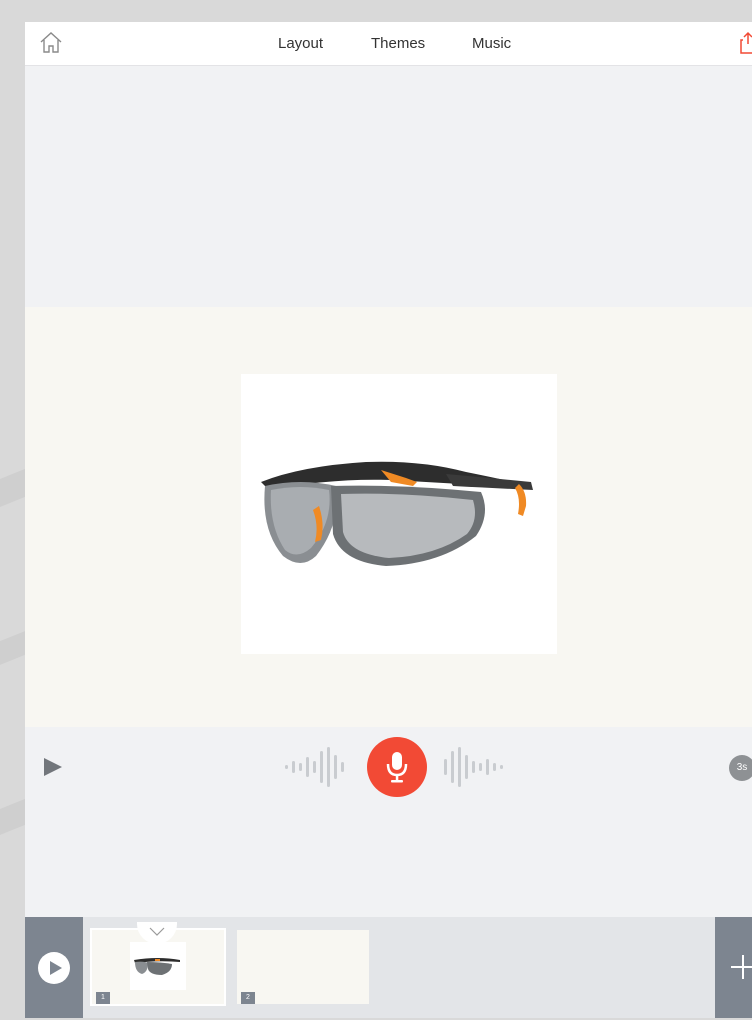  Describe the element at coordinates (741, 967) in the screenshot. I see `plus-icon` at that location.